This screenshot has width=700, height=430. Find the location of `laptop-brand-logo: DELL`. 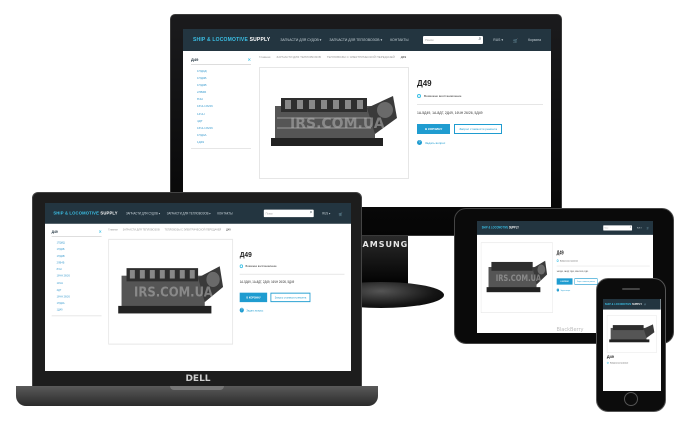

laptop-brand-logo: DELL is located at coordinates (198, 379).